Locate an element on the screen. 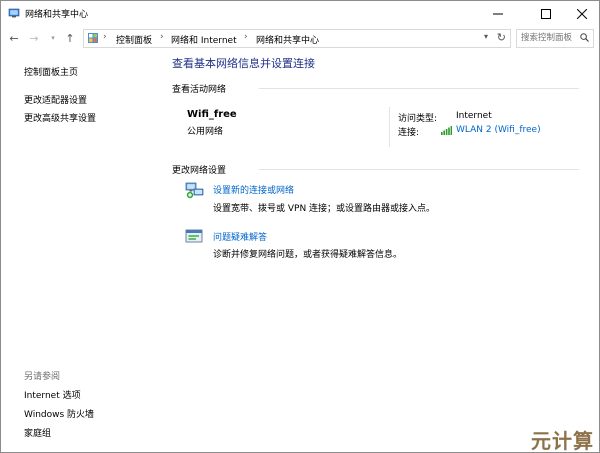 The height and width of the screenshot is (453, 600). network-name: Wifi_free is located at coordinates (212, 114).